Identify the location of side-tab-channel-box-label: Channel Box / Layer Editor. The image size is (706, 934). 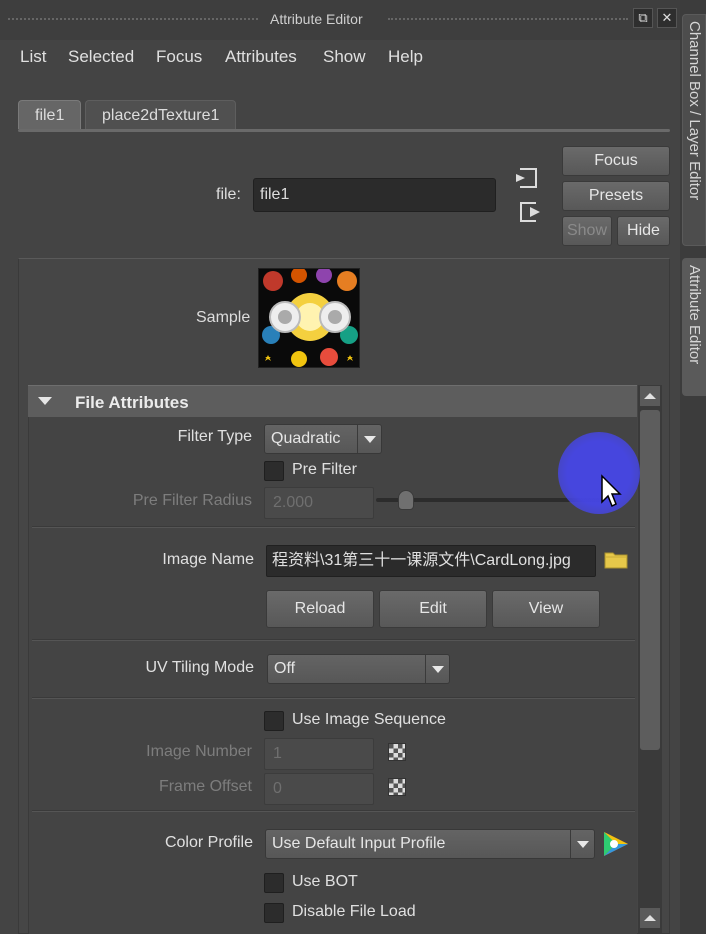
(694, 111).